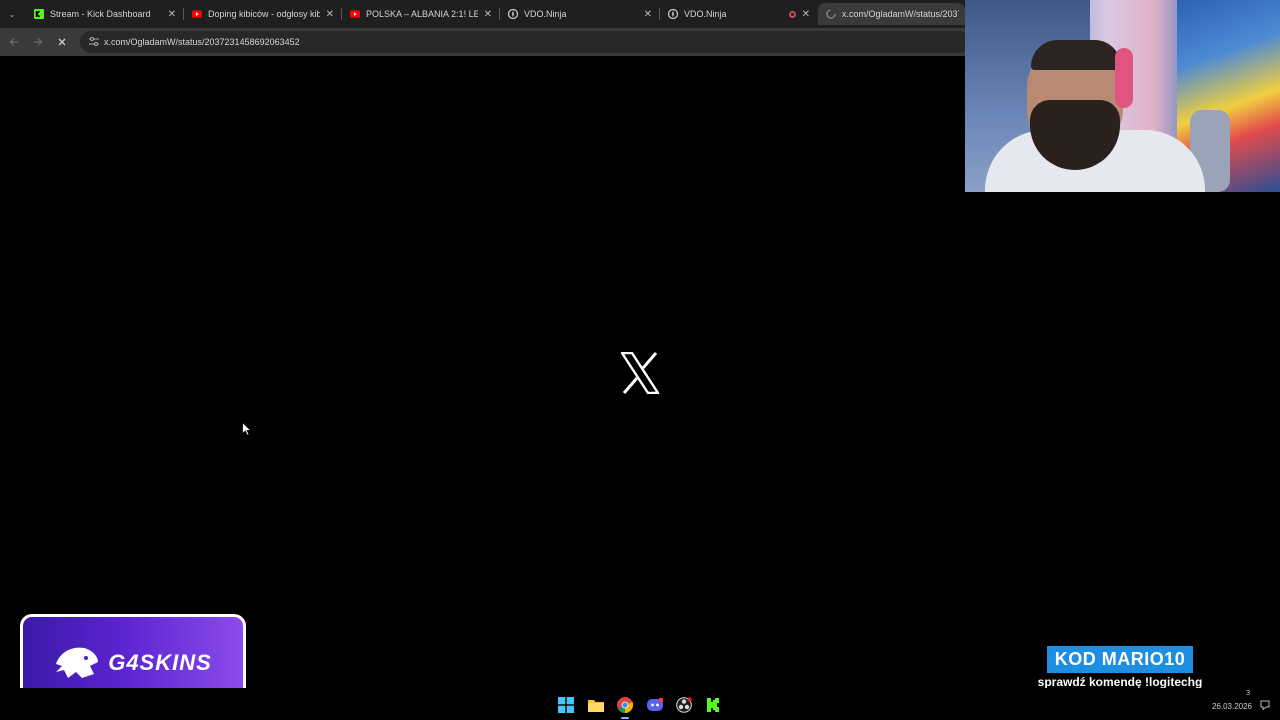 The image size is (1280, 720). Describe the element at coordinates (900, 14) in the screenshot. I see `tab-title: x.com/OgladamW/status/2037` at that location.